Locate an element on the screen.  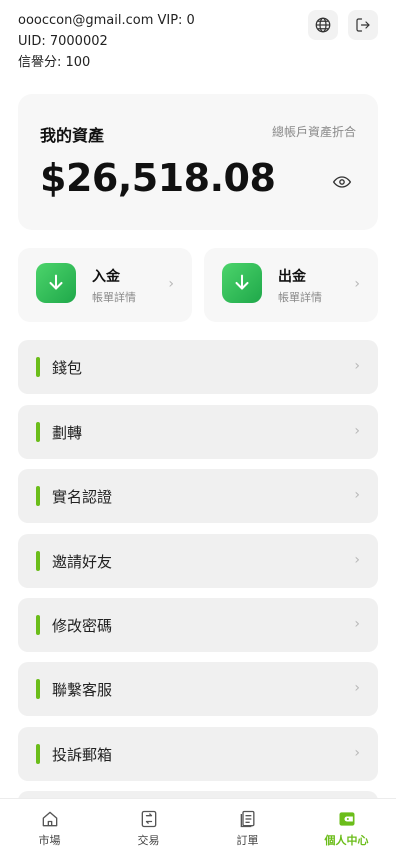
menu-item-label: 錢包 is located at coordinates (67, 368).